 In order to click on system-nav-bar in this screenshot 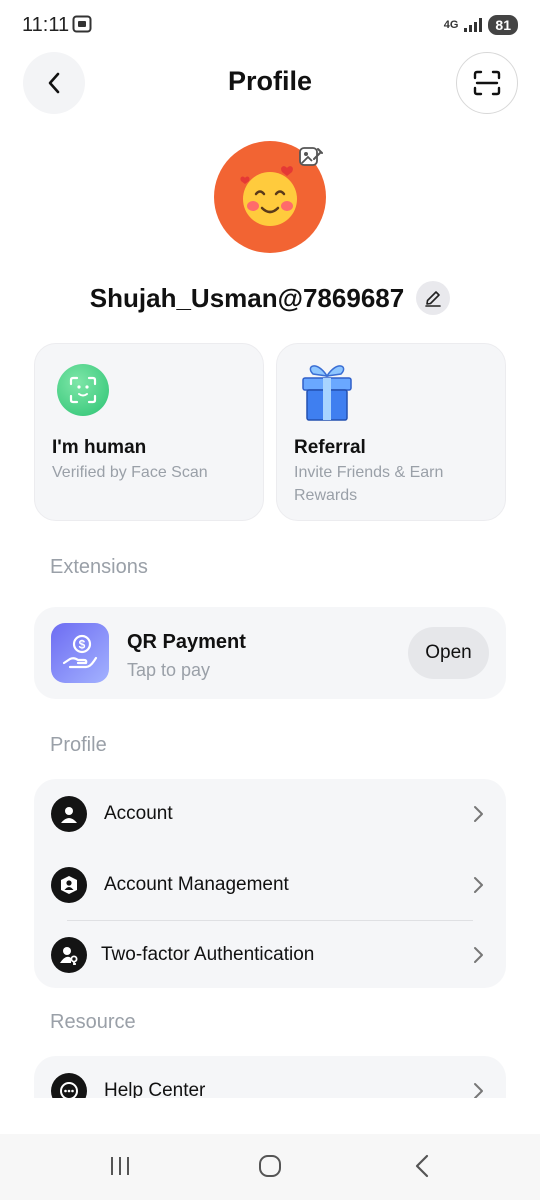, I will do `click(270, 1167)`.